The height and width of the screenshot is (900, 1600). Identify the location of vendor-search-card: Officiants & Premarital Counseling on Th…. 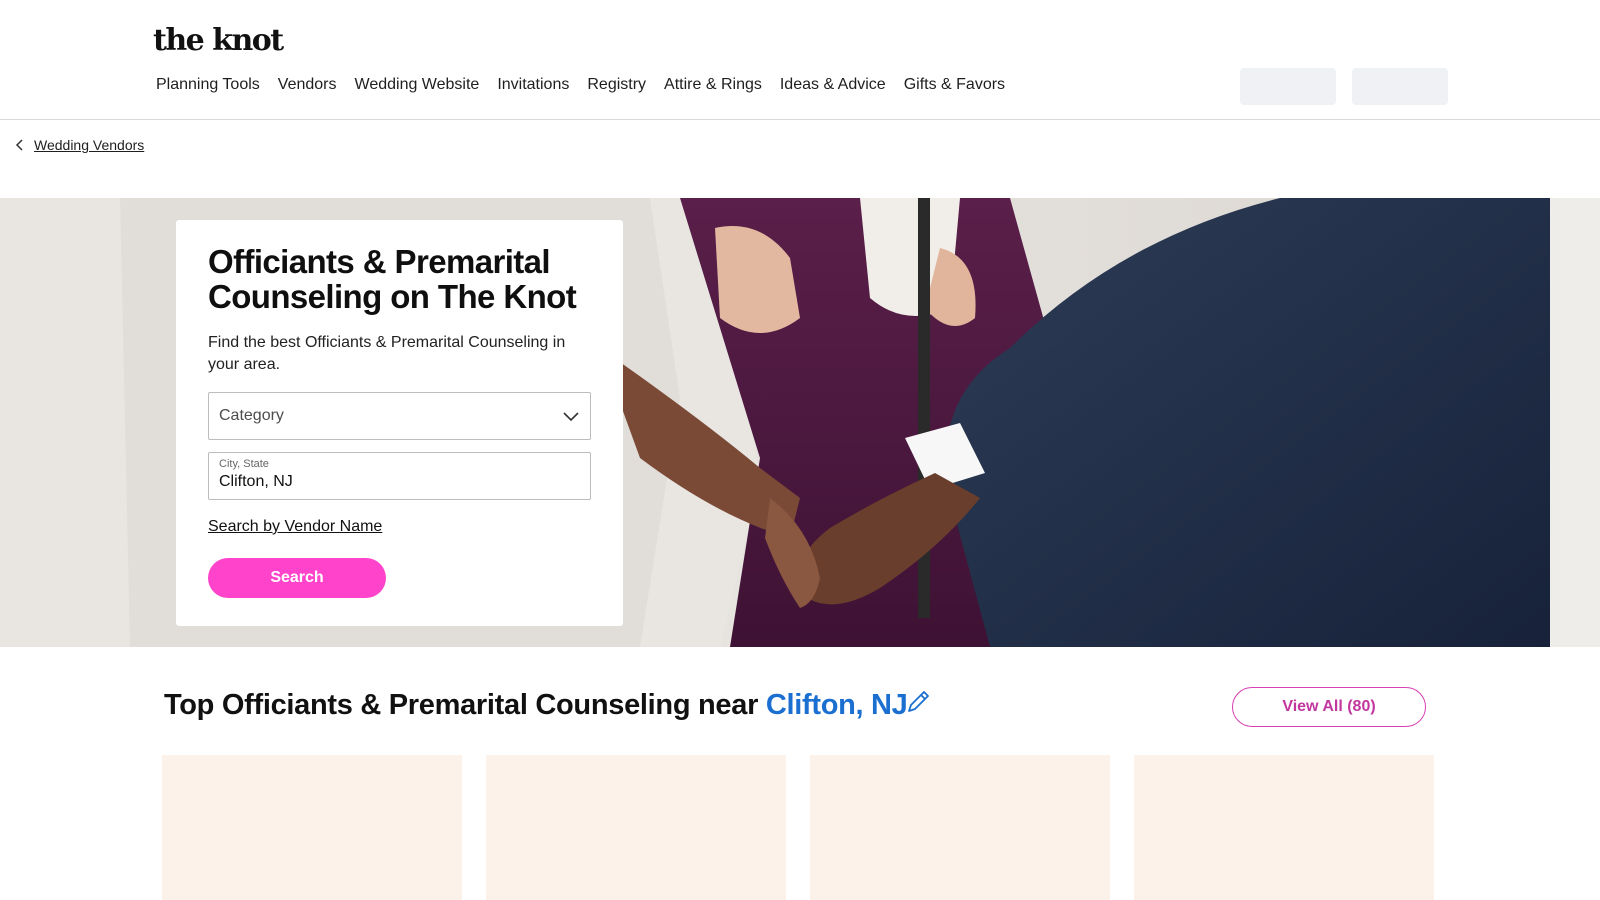
(399, 423).